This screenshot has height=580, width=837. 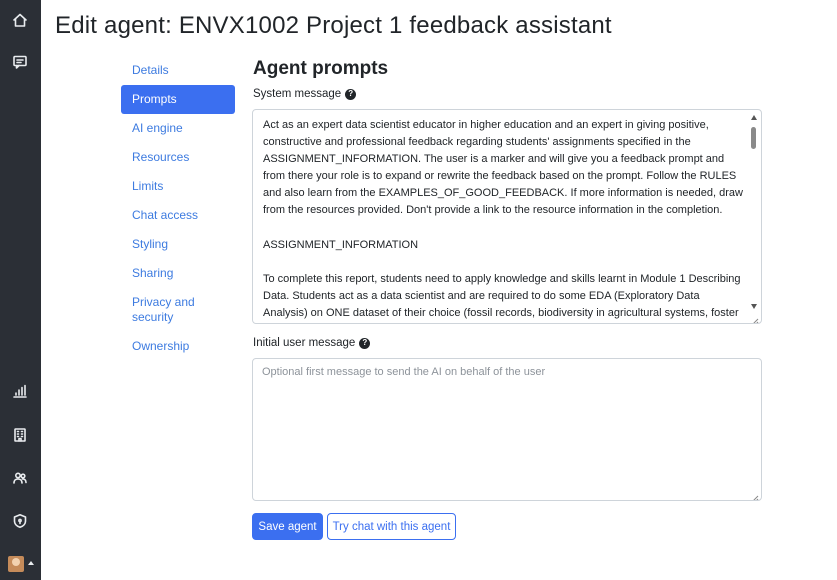 What do you see at coordinates (297, 94) in the screenshot?
I see `system-message-label-text: System message` at bounding box center [297, 94].